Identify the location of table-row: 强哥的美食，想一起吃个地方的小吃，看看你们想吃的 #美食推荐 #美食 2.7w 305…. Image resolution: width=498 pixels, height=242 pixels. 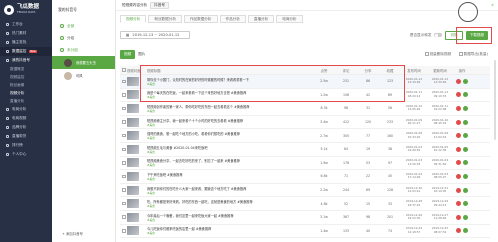
(305, 136).